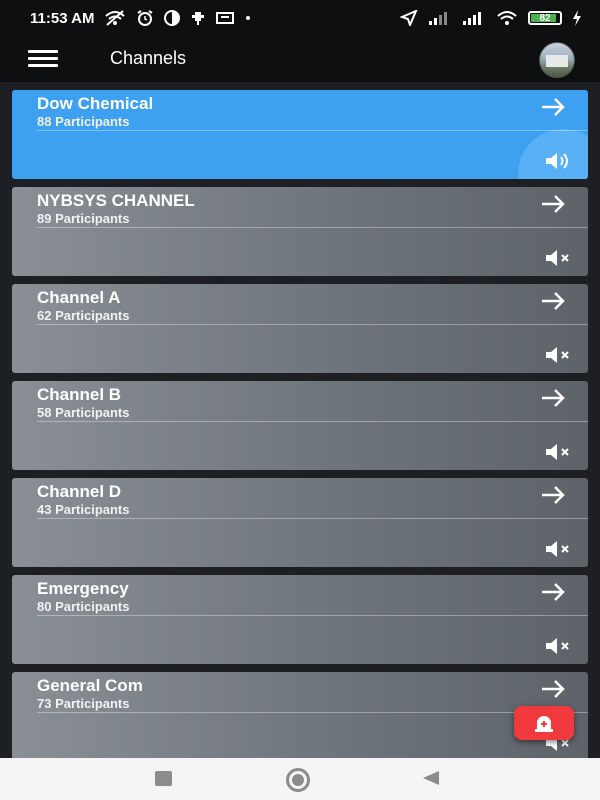 The width and height of the screenshot is (600, 800). Describe the element at coordinates (300, 59) in the screenshot. I see `app-bar: Channels` at that location.